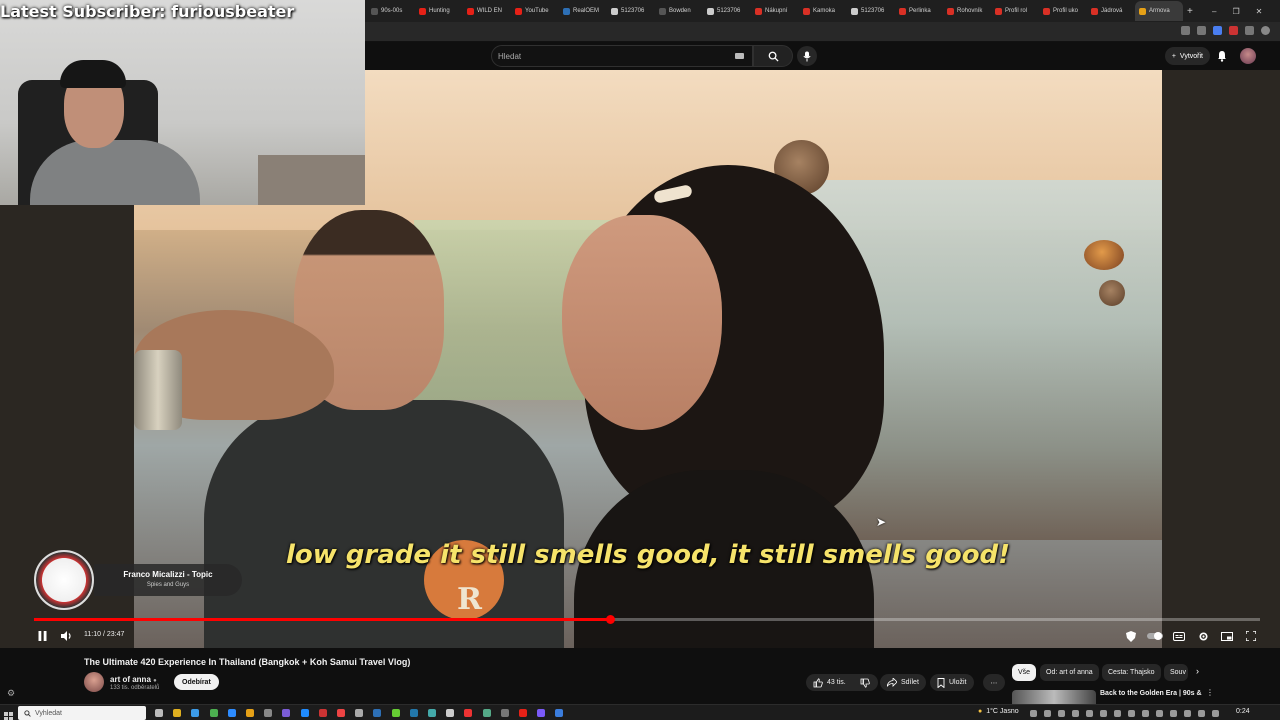 The image size is (1280, 720). Describe the element at coordinates (487, 11) in the screenshot. I see `browser-tab: WILD EN` at that location.